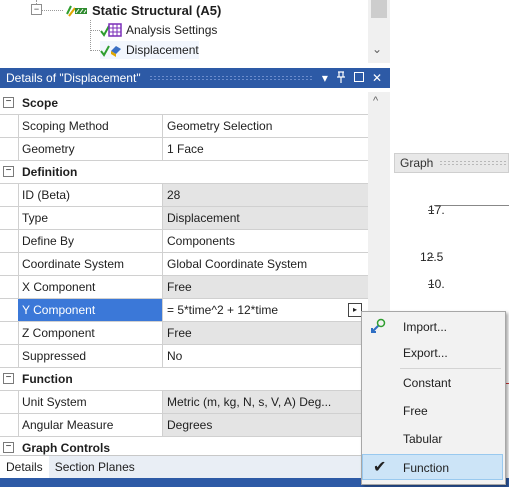 The height and width of the screenshot is (487, 509). What do you see at coordinates (265, 126) in the screenshot?
I see `property-value: Geometry Selection` at bounding box center [265, 126].